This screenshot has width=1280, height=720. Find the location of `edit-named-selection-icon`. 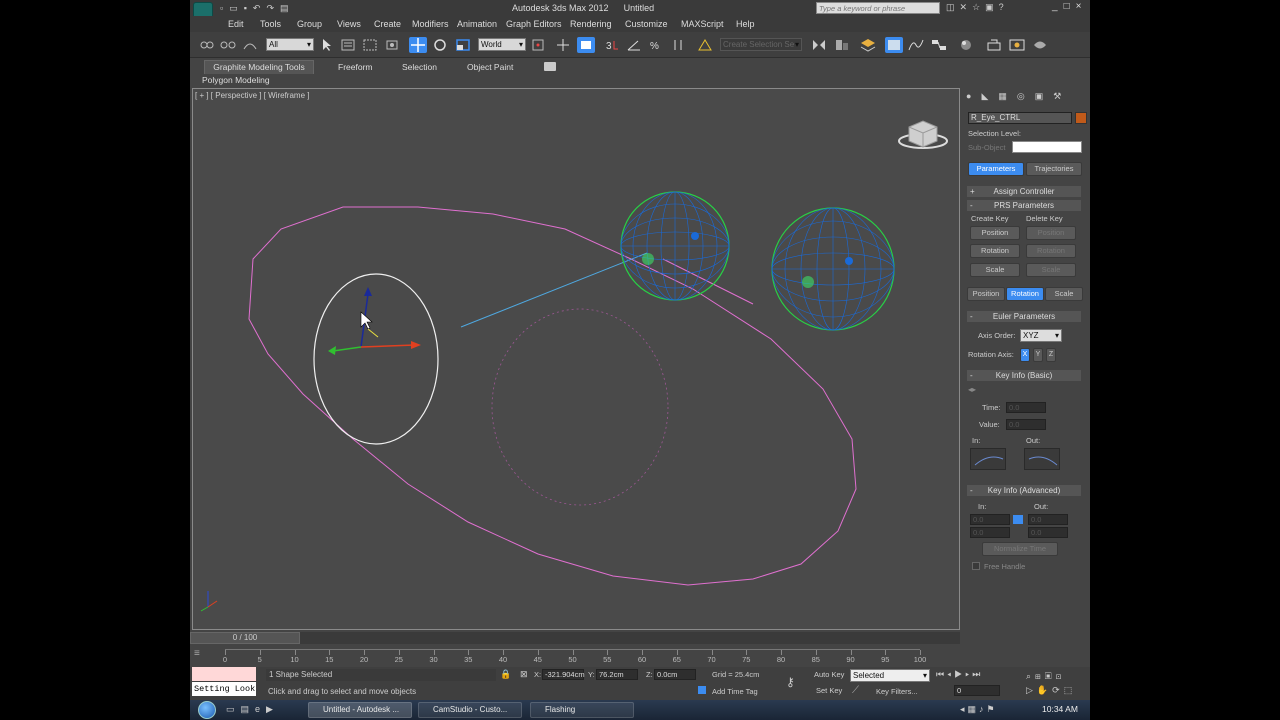

edit-named-selection-icon is located at coordinates (705, 45).